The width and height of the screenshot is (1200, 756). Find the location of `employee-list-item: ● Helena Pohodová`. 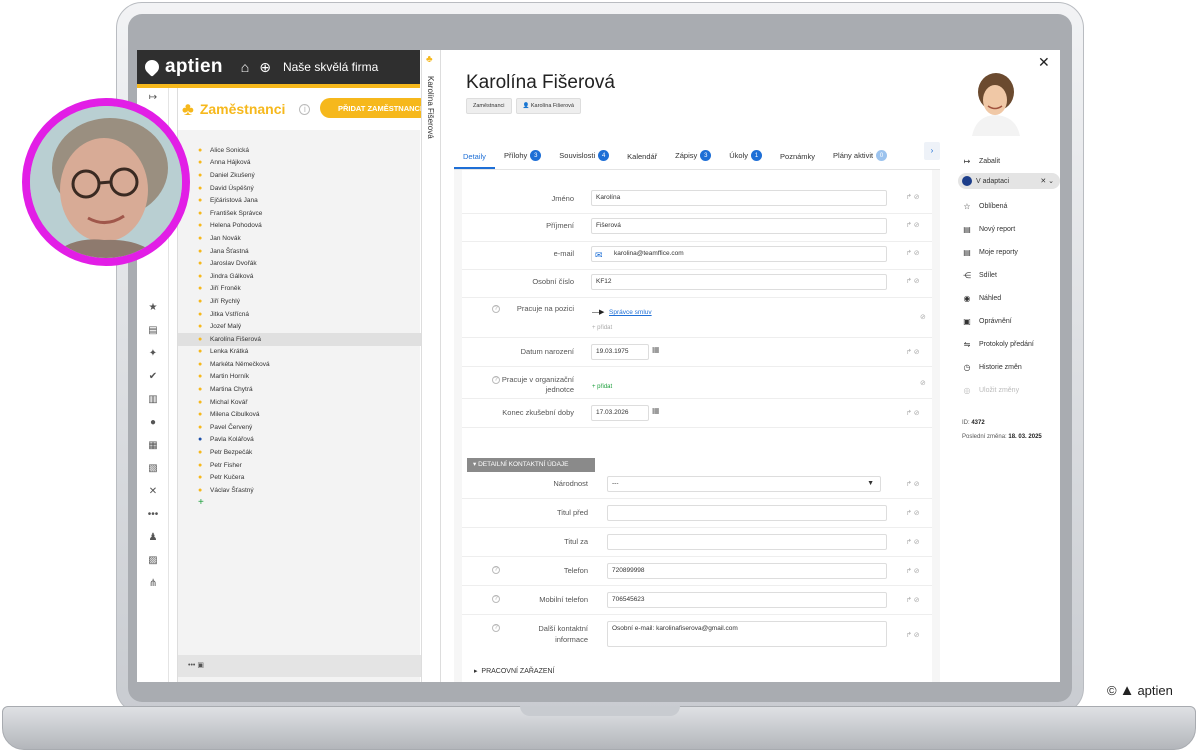

employee-list-item: ● Helena Pohodová is located at coordinates (299, 226).